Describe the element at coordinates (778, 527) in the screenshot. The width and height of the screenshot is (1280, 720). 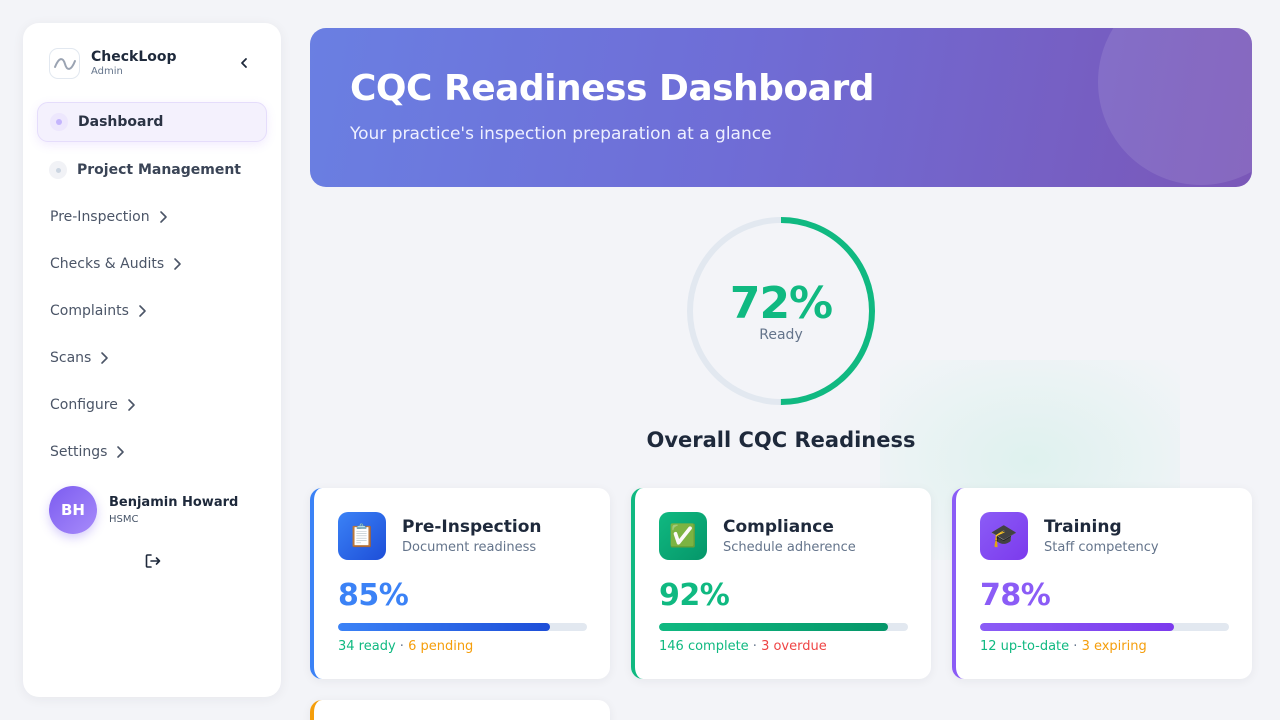
I see `card-title: Compliance` at that location.